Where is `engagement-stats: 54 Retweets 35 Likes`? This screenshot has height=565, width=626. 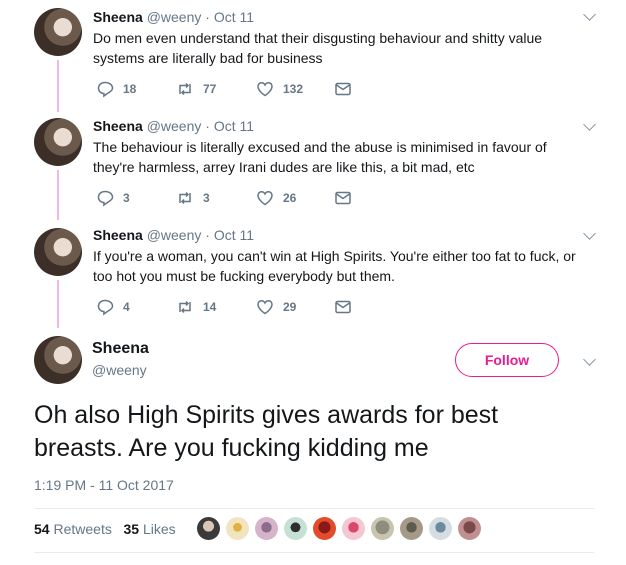 engagement-stats: 54 Retweets 35 Likes is located at coordinates (105, 529).